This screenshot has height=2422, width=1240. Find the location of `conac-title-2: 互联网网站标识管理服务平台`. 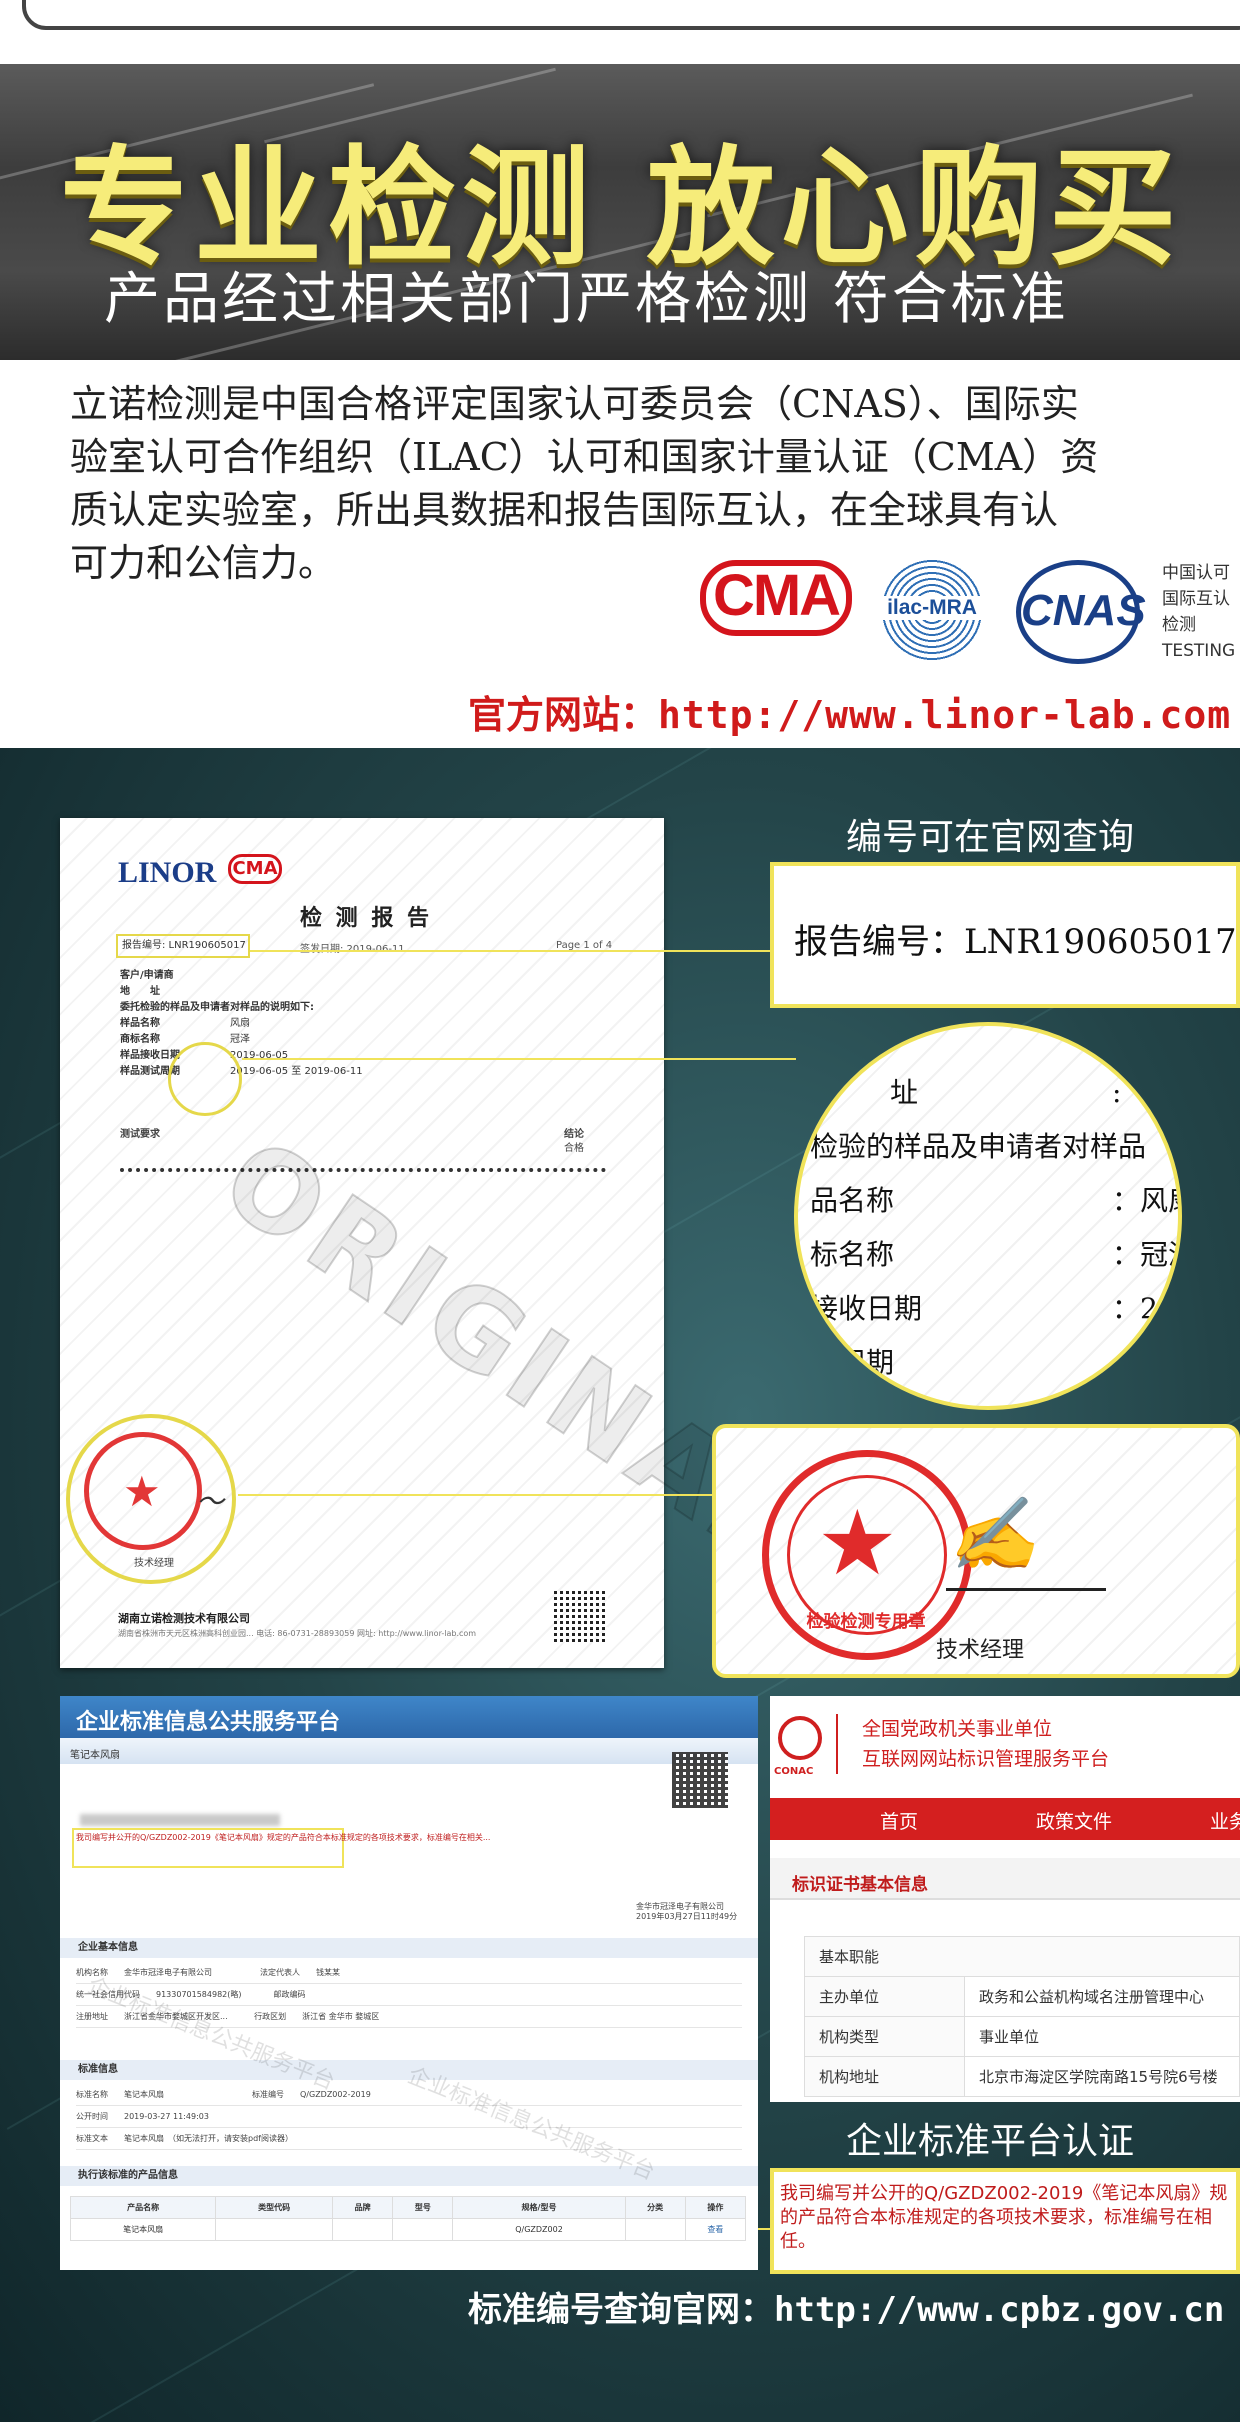

conac-title-2: 互联网网站标识管理服务平台 is located at coordinates (986, 1759).